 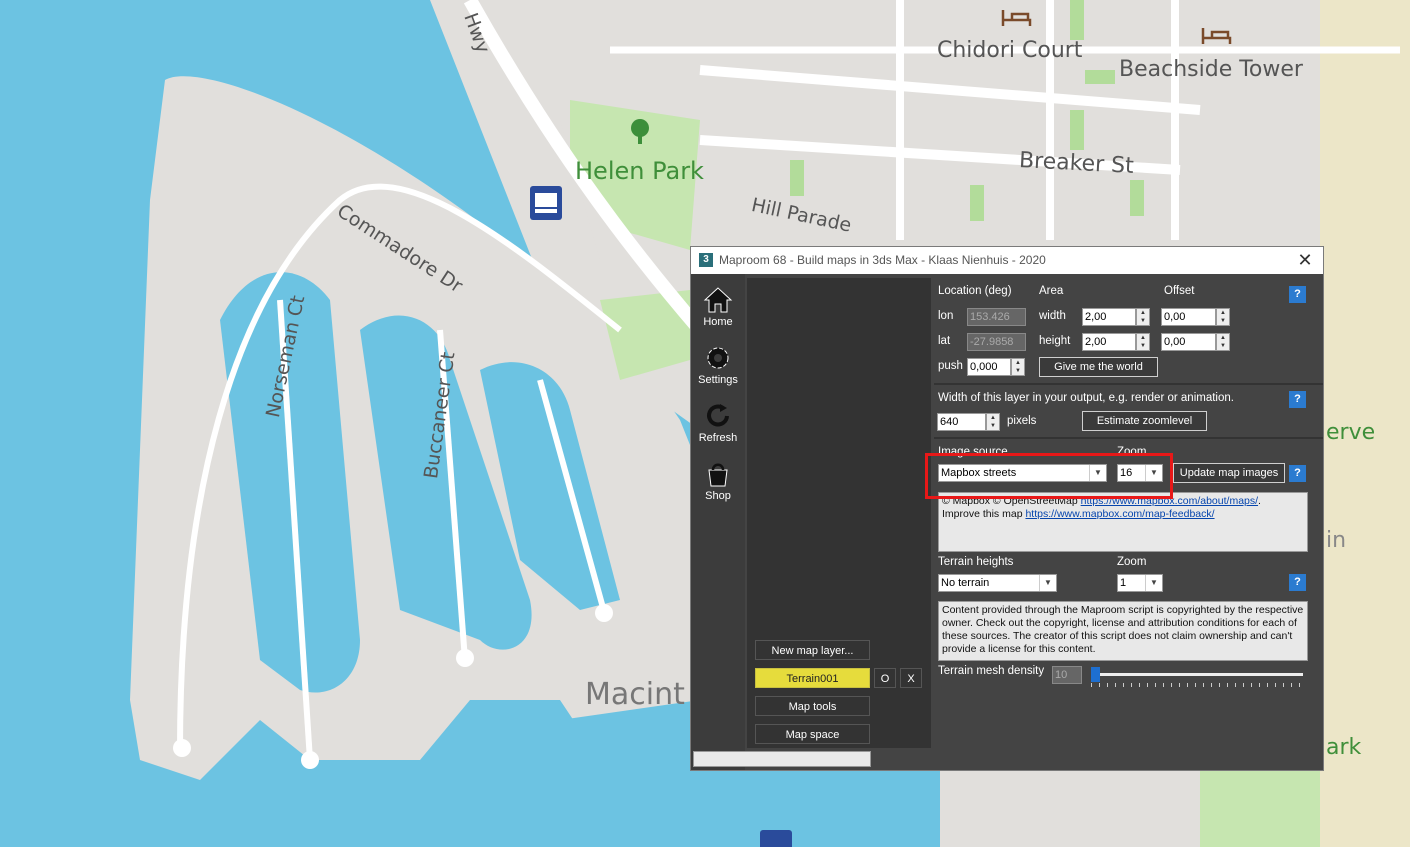 What do you see at coordinates (639, 171) in the screenshot?
I see `map-label-helen-park: Helen Park` at bounding box center [639, 171].